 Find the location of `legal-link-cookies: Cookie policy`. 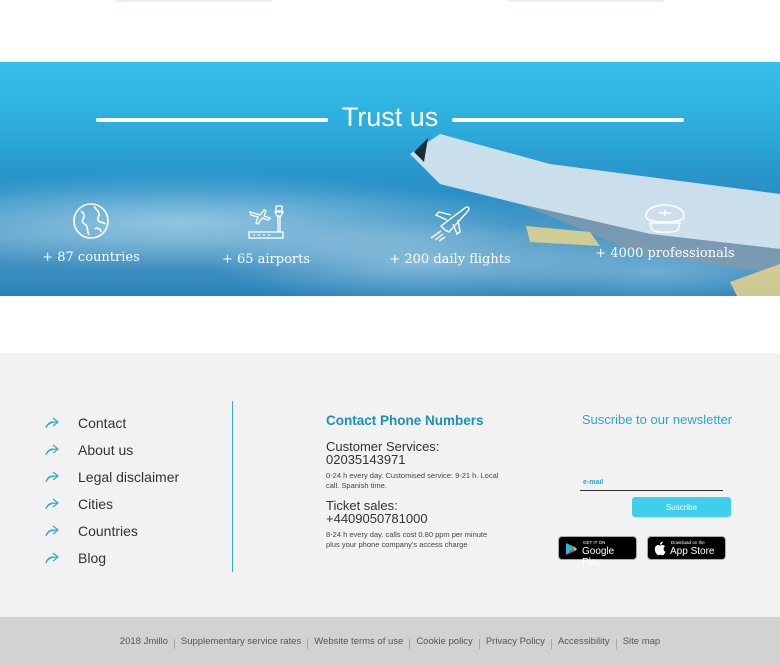

legal-link-cookies: Cookie policy is located at coordinates (444, 641).